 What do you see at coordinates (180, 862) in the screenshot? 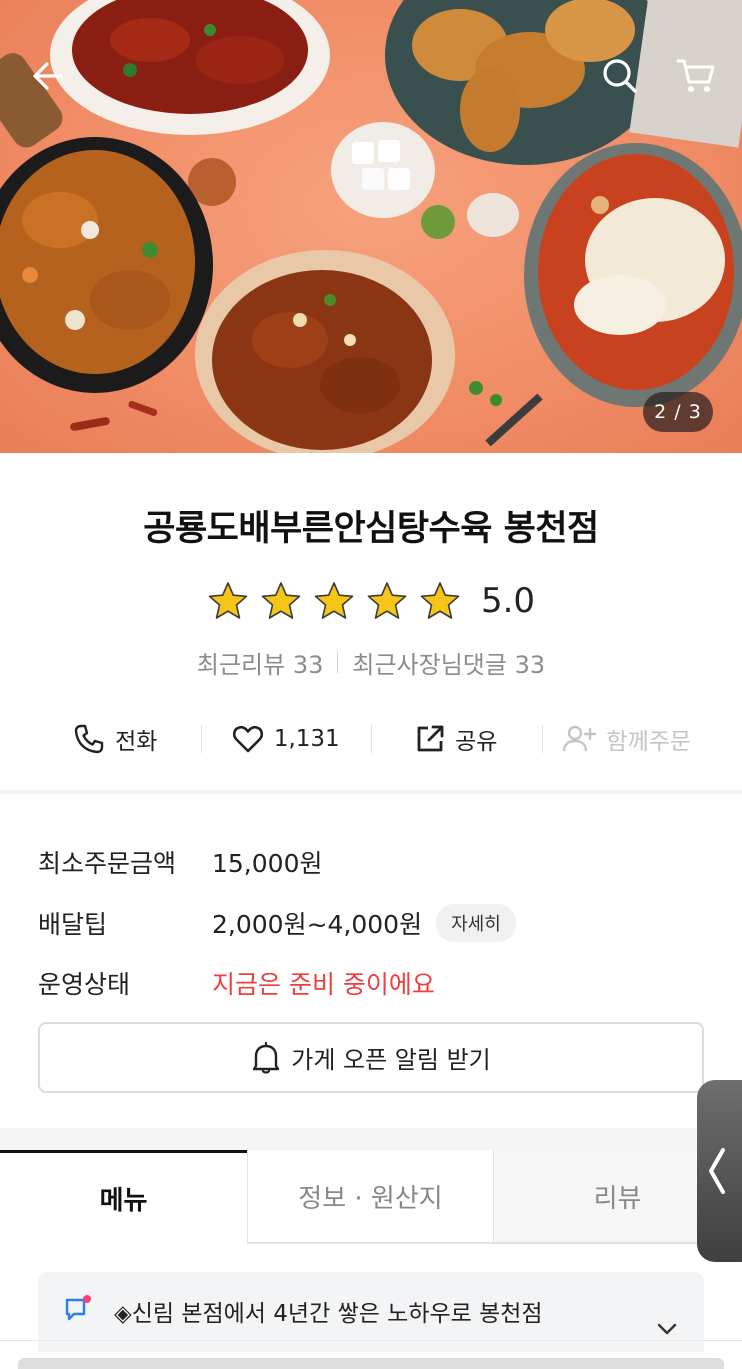
I see `min-order-row: 최소주문금액 15,000원` at bounding box center [180, 862].